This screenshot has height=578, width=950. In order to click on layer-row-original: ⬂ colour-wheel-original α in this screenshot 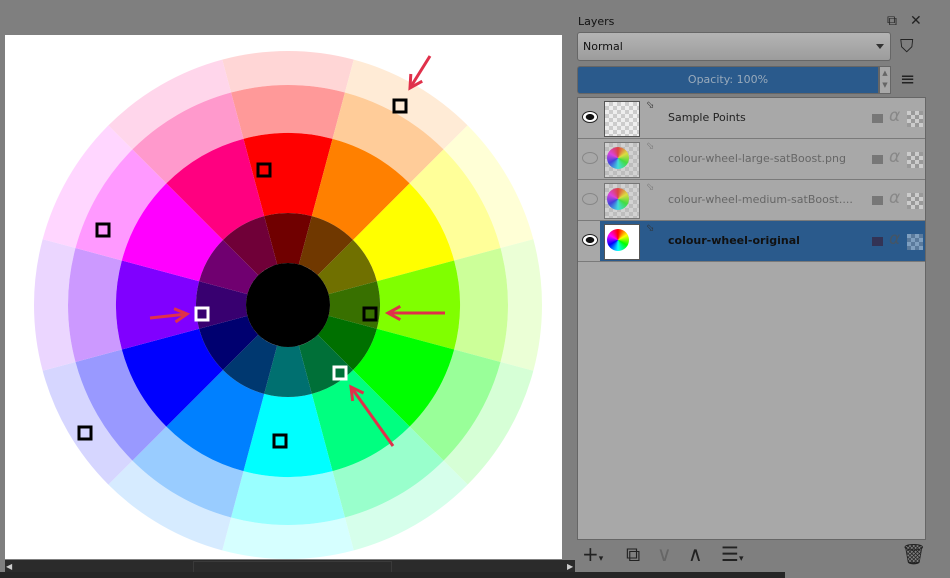, I will do `click(751, 241)`.